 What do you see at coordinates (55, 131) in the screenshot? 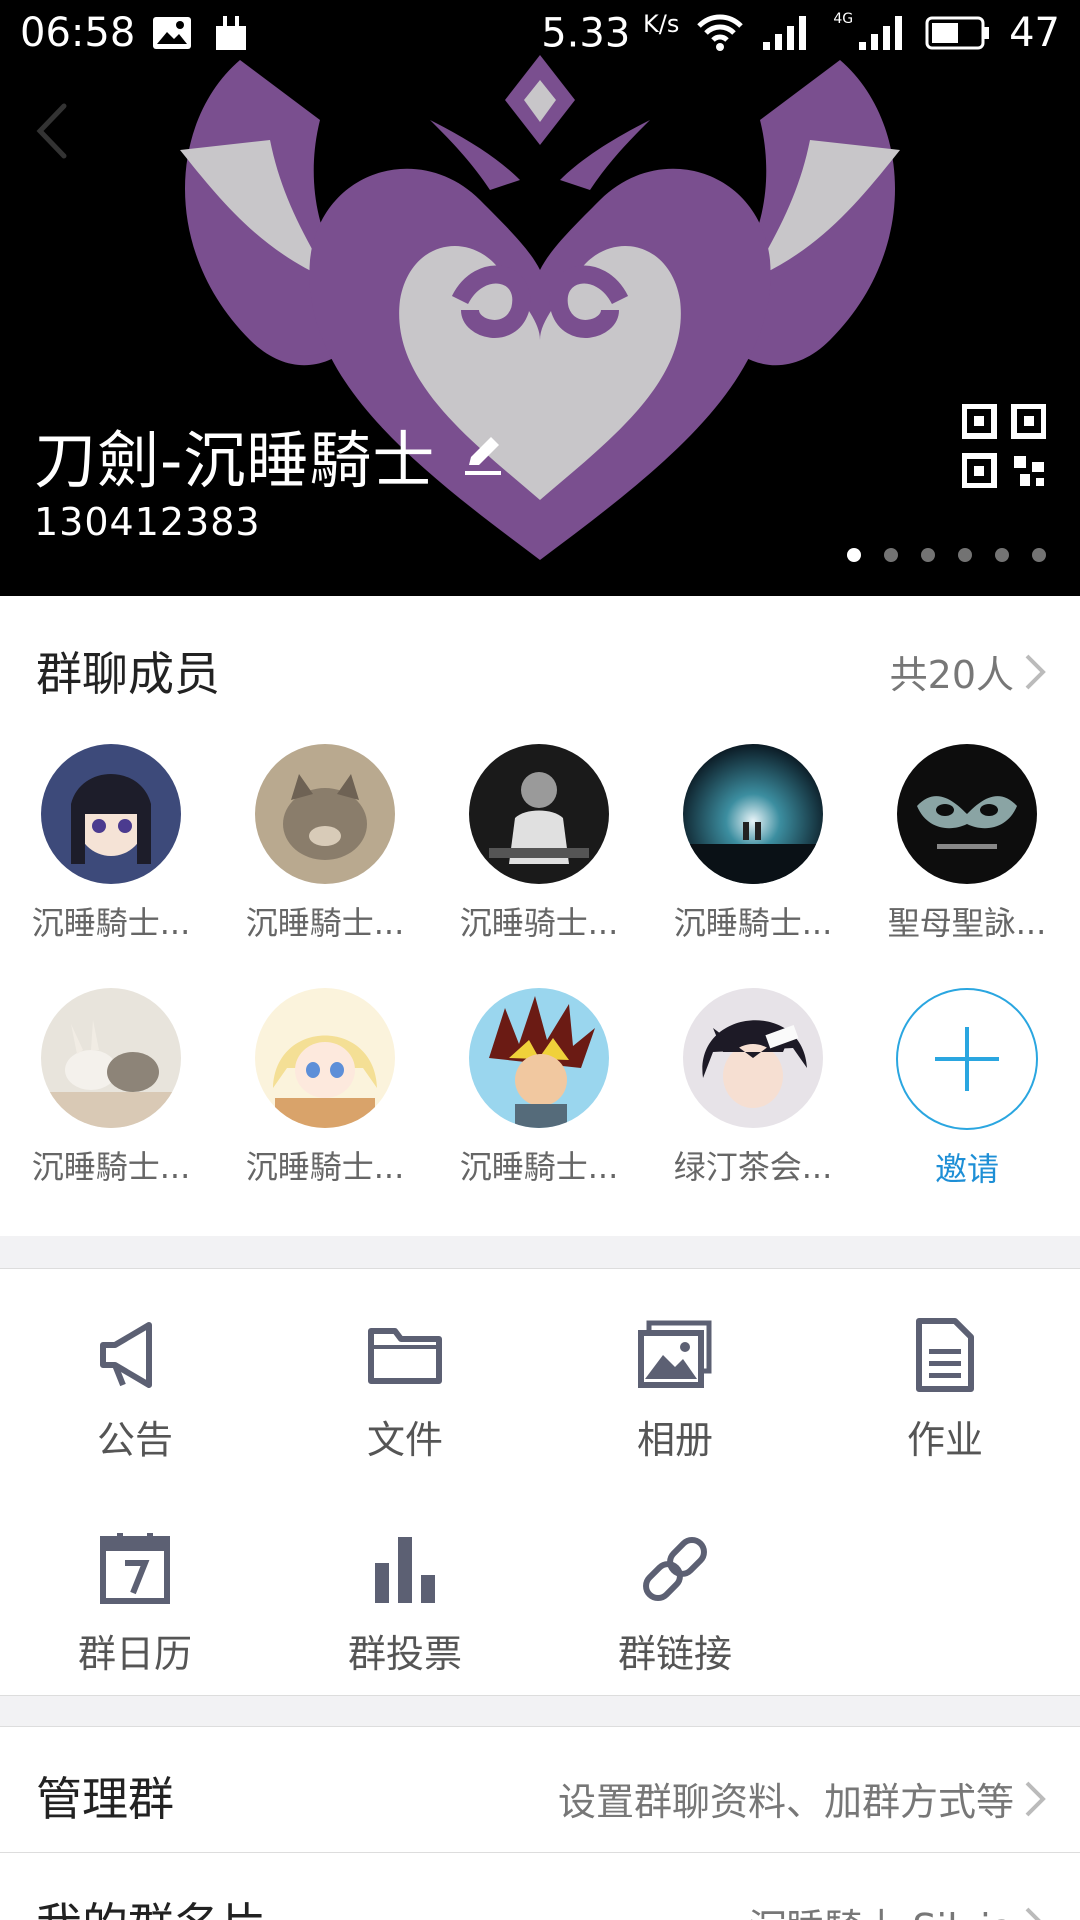
I see `back-button` at bounding box center [55, 131].